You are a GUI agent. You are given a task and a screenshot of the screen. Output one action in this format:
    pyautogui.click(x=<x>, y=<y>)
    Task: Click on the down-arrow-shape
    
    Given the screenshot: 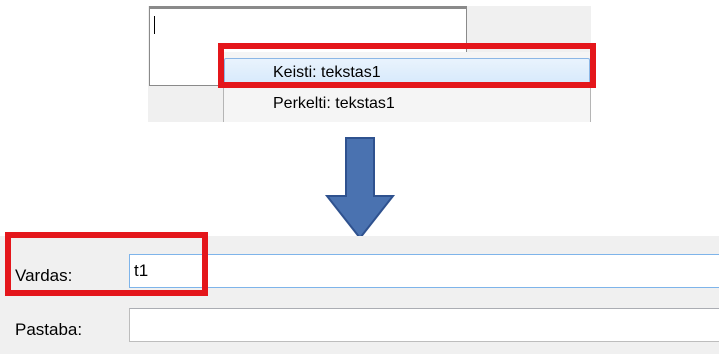 What is the action you would take?
    pyautogui.click(x=360, y=188)
    